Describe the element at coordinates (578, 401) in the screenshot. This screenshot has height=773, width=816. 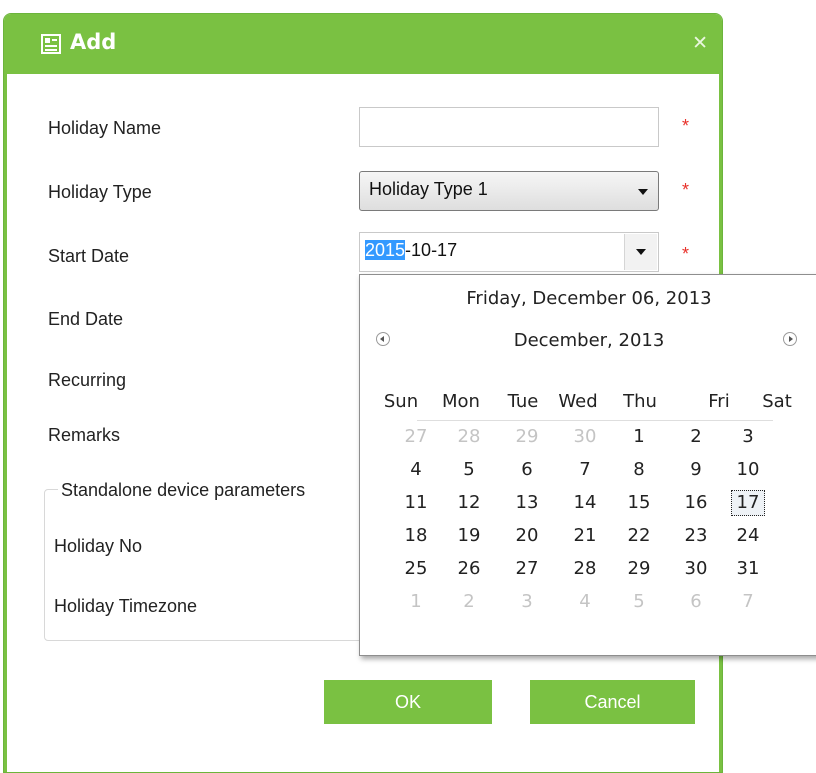
I see `weekday-wed: Wed` at that location.